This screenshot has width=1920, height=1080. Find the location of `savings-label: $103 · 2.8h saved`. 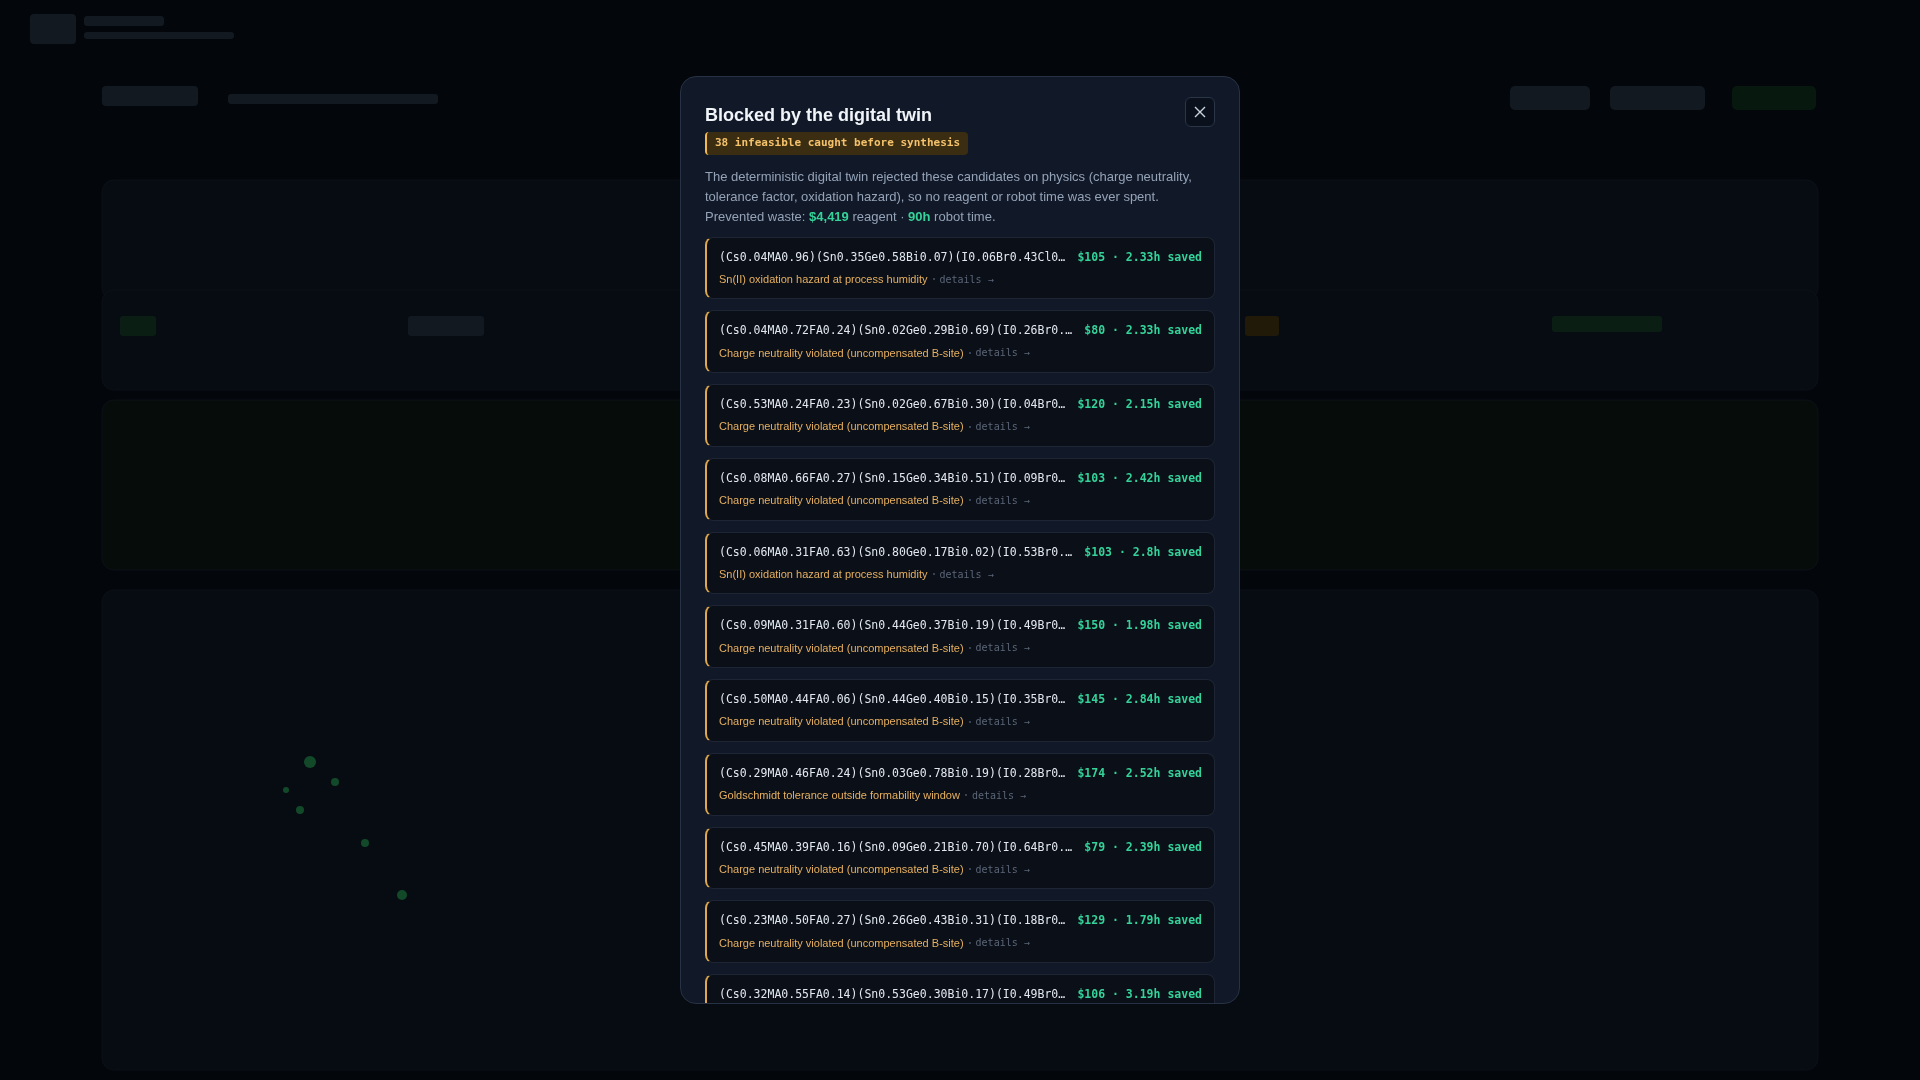

savings-label: $103 · 2.8h saved is located at coordinates (1143, 552).